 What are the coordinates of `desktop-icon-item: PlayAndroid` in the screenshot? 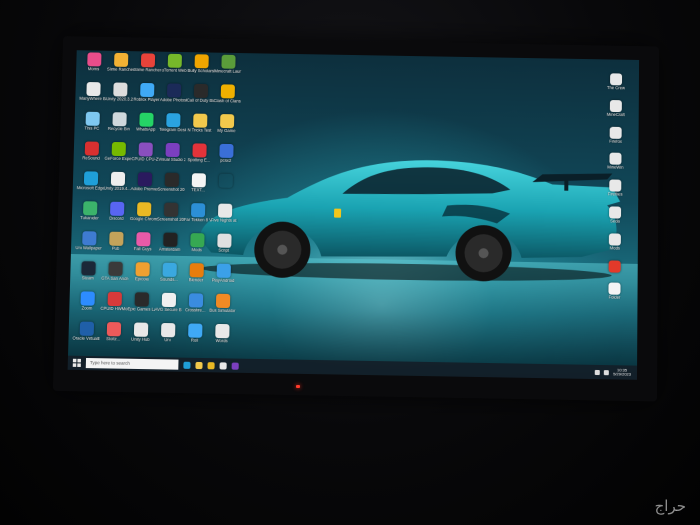 It's located at (223, 278).